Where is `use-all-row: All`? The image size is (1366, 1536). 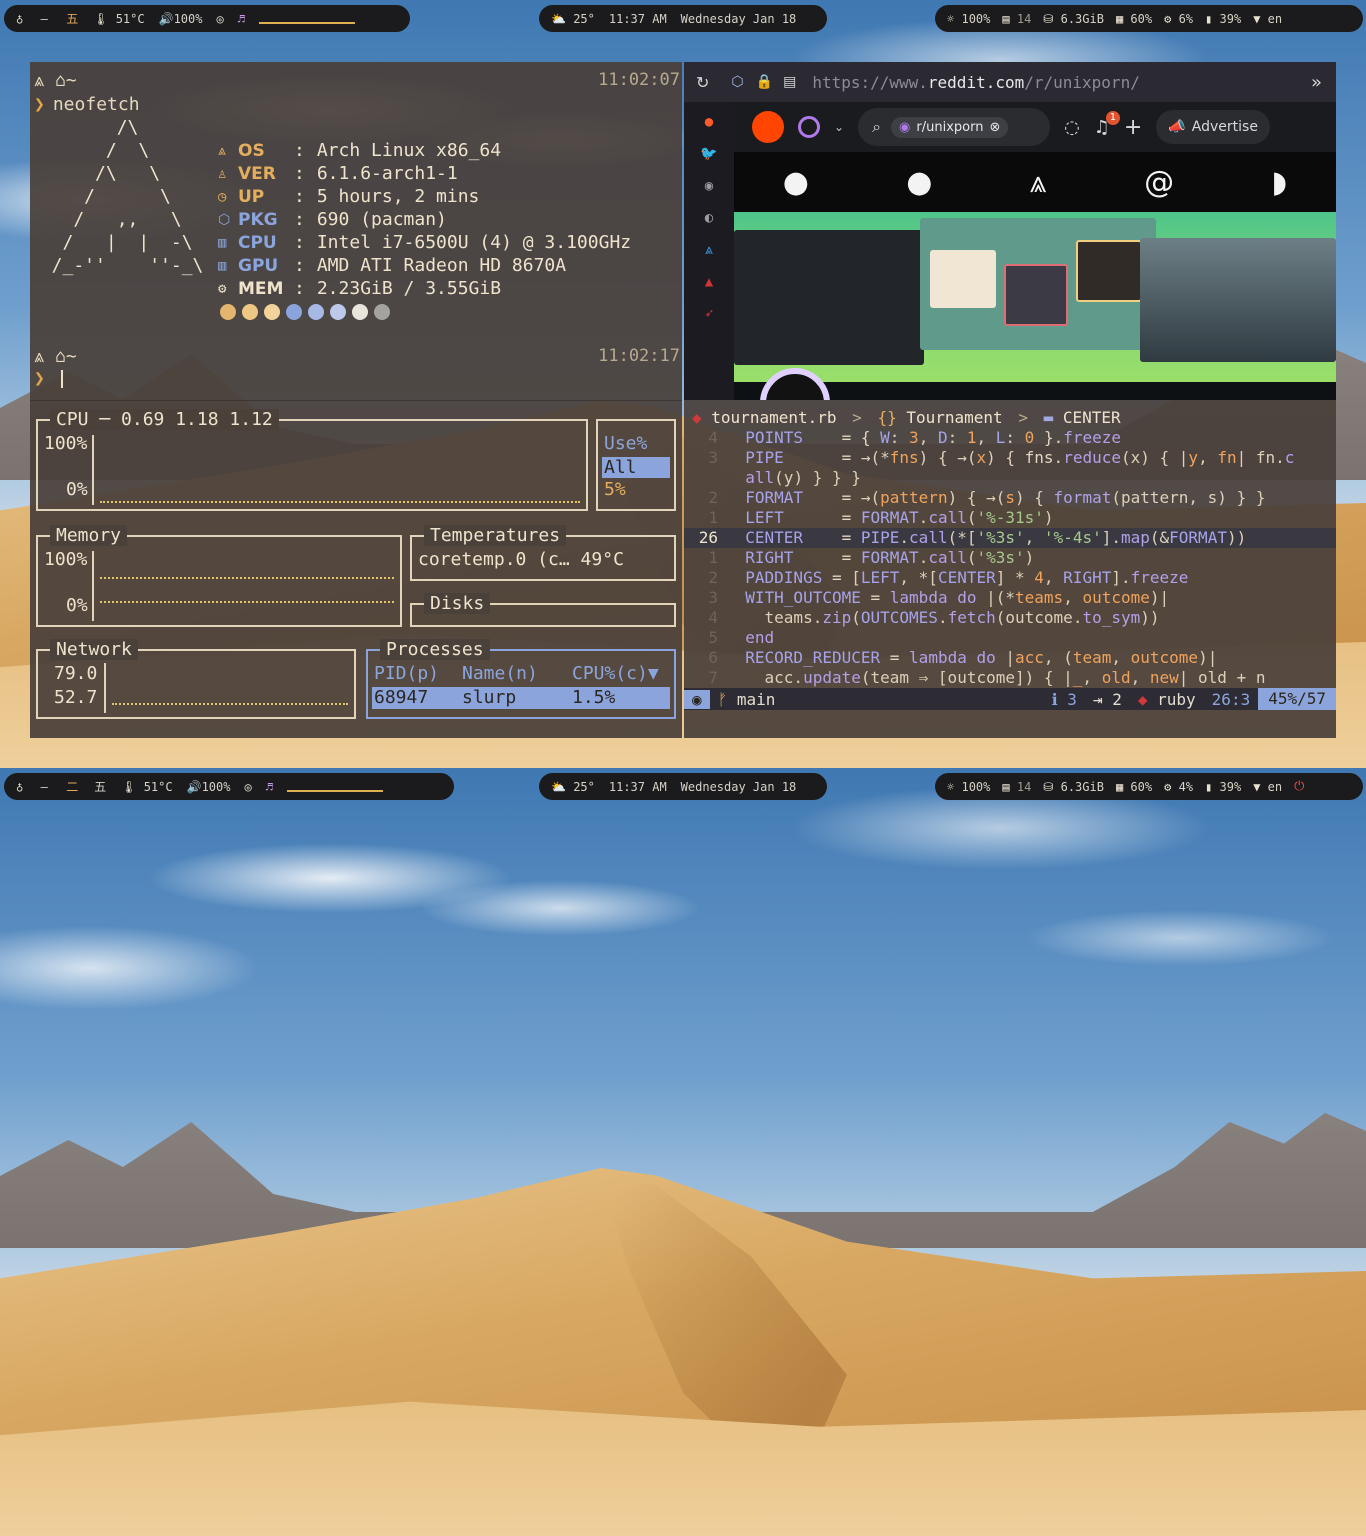
use-all-row: All is located at coordinates (636, 467).